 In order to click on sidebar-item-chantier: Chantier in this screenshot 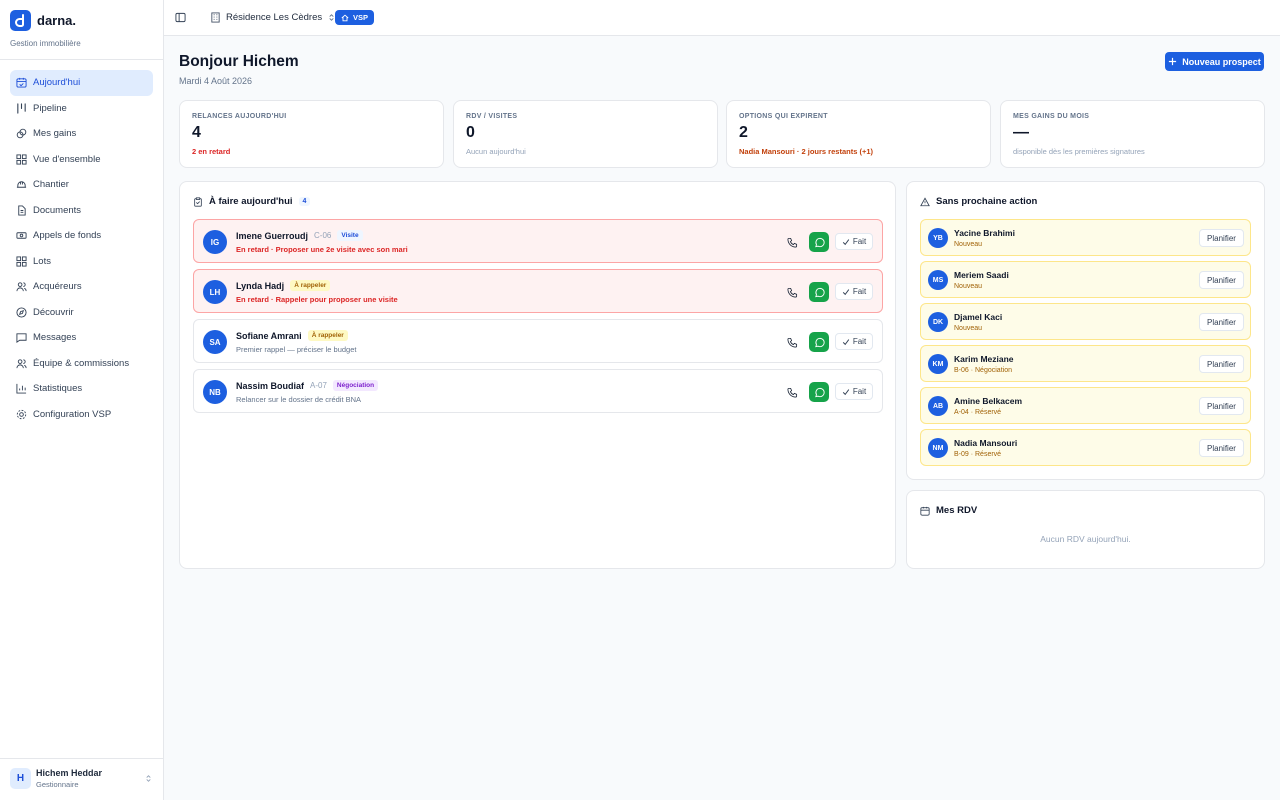, I will do `click(81, 185)`.